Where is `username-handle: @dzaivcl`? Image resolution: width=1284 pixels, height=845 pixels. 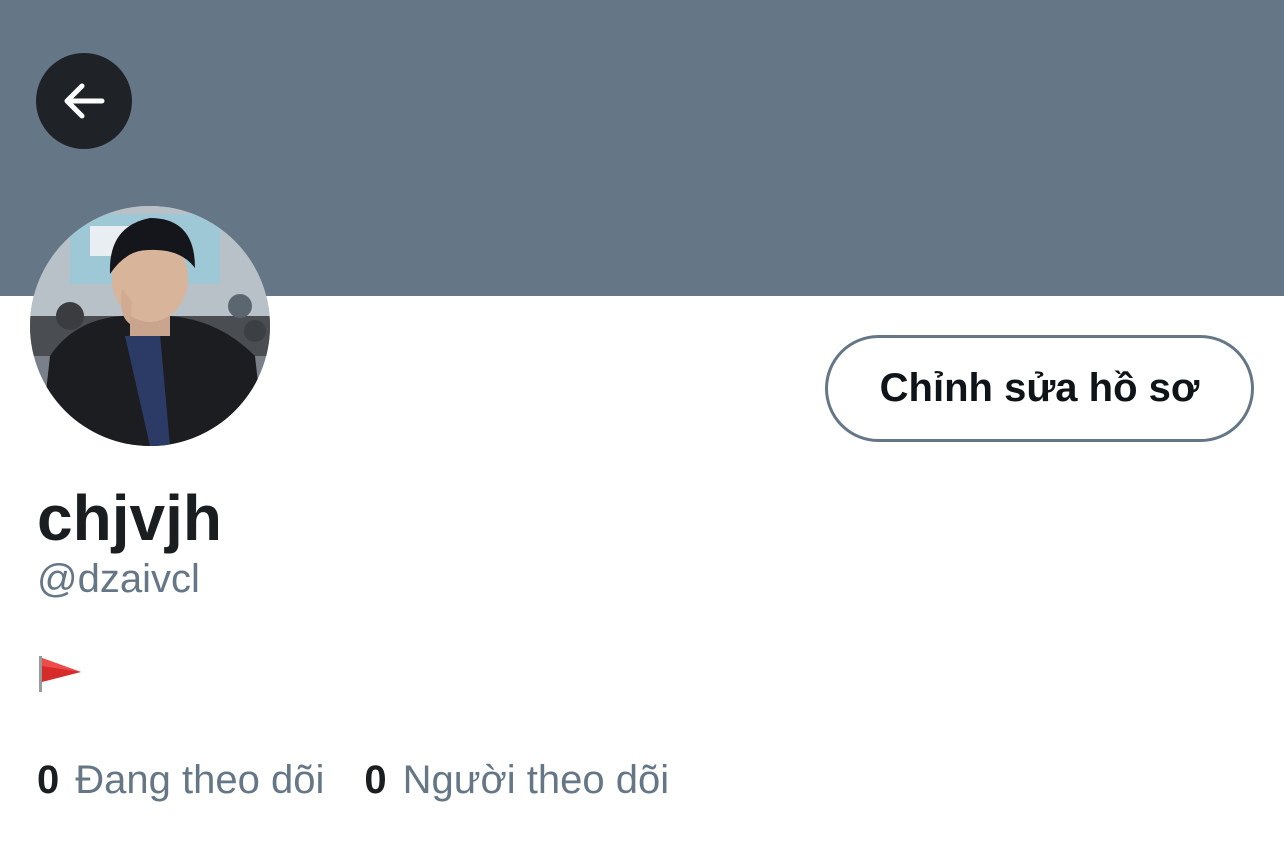 username-handle: @dzaivcl is located at coordinates (118, 579).